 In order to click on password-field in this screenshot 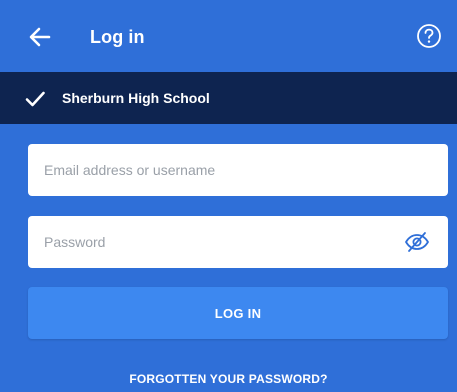, I will do `click(238, 242)`.